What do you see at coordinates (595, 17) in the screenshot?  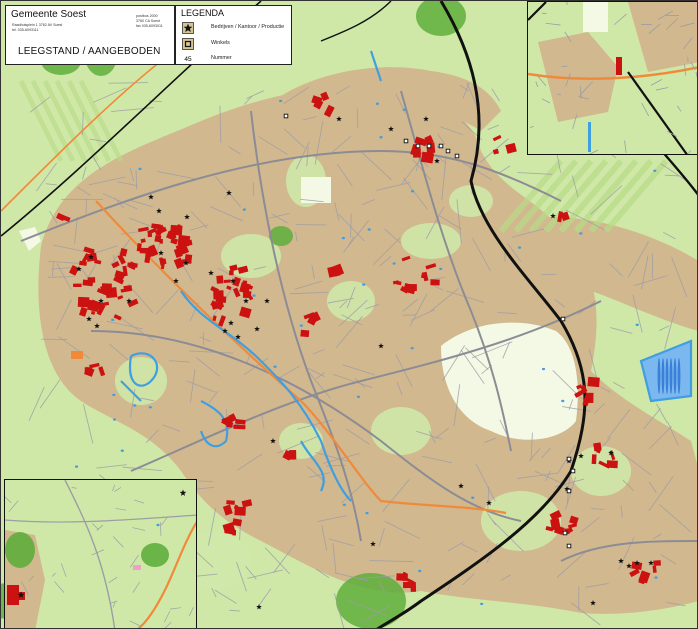 I see `inset-field` at bounding box center [595, 17].